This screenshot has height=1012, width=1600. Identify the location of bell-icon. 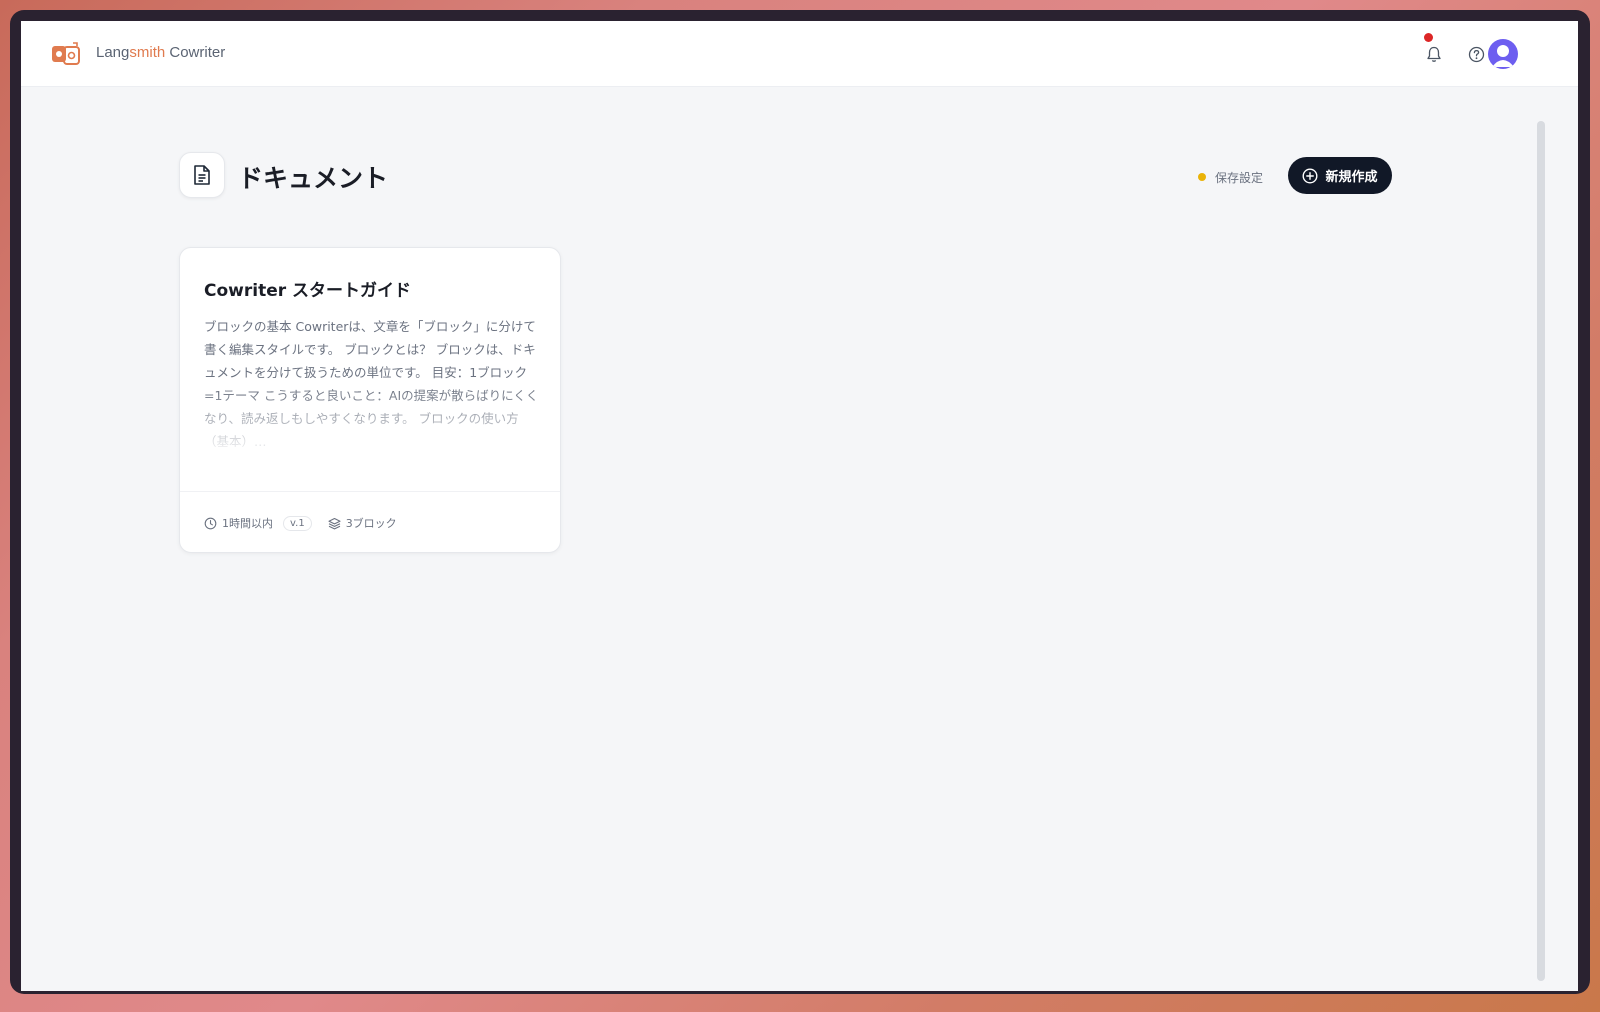
(1434, 54).